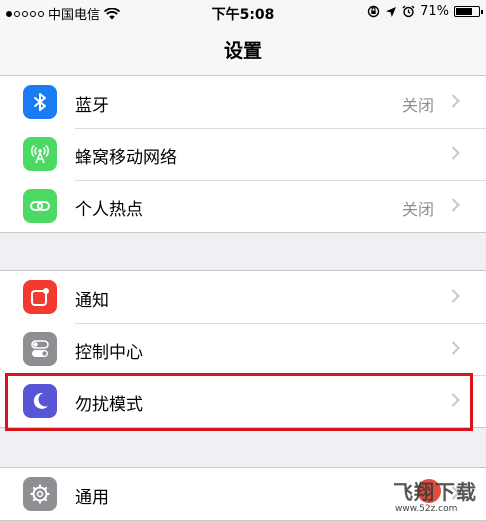 The width and height of the screenshot is (486, 521). Describe the element at coordinates (109, 210) in the screenshot. I see `row-label: 个人热点` at that location.